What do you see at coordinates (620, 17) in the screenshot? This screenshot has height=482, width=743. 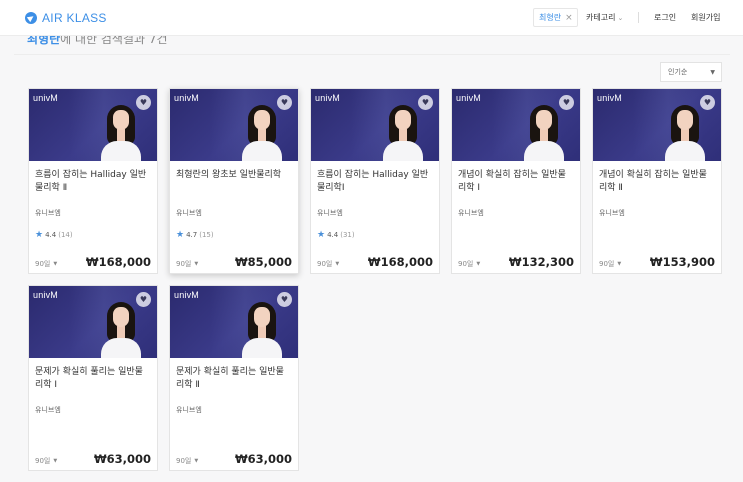 I see `chevron-down-icon: ⌄` at bounding box center [620, 17].